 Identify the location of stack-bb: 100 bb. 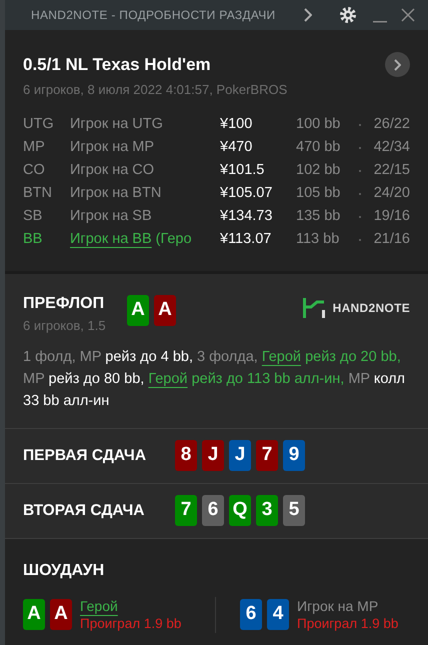
(319, 124).